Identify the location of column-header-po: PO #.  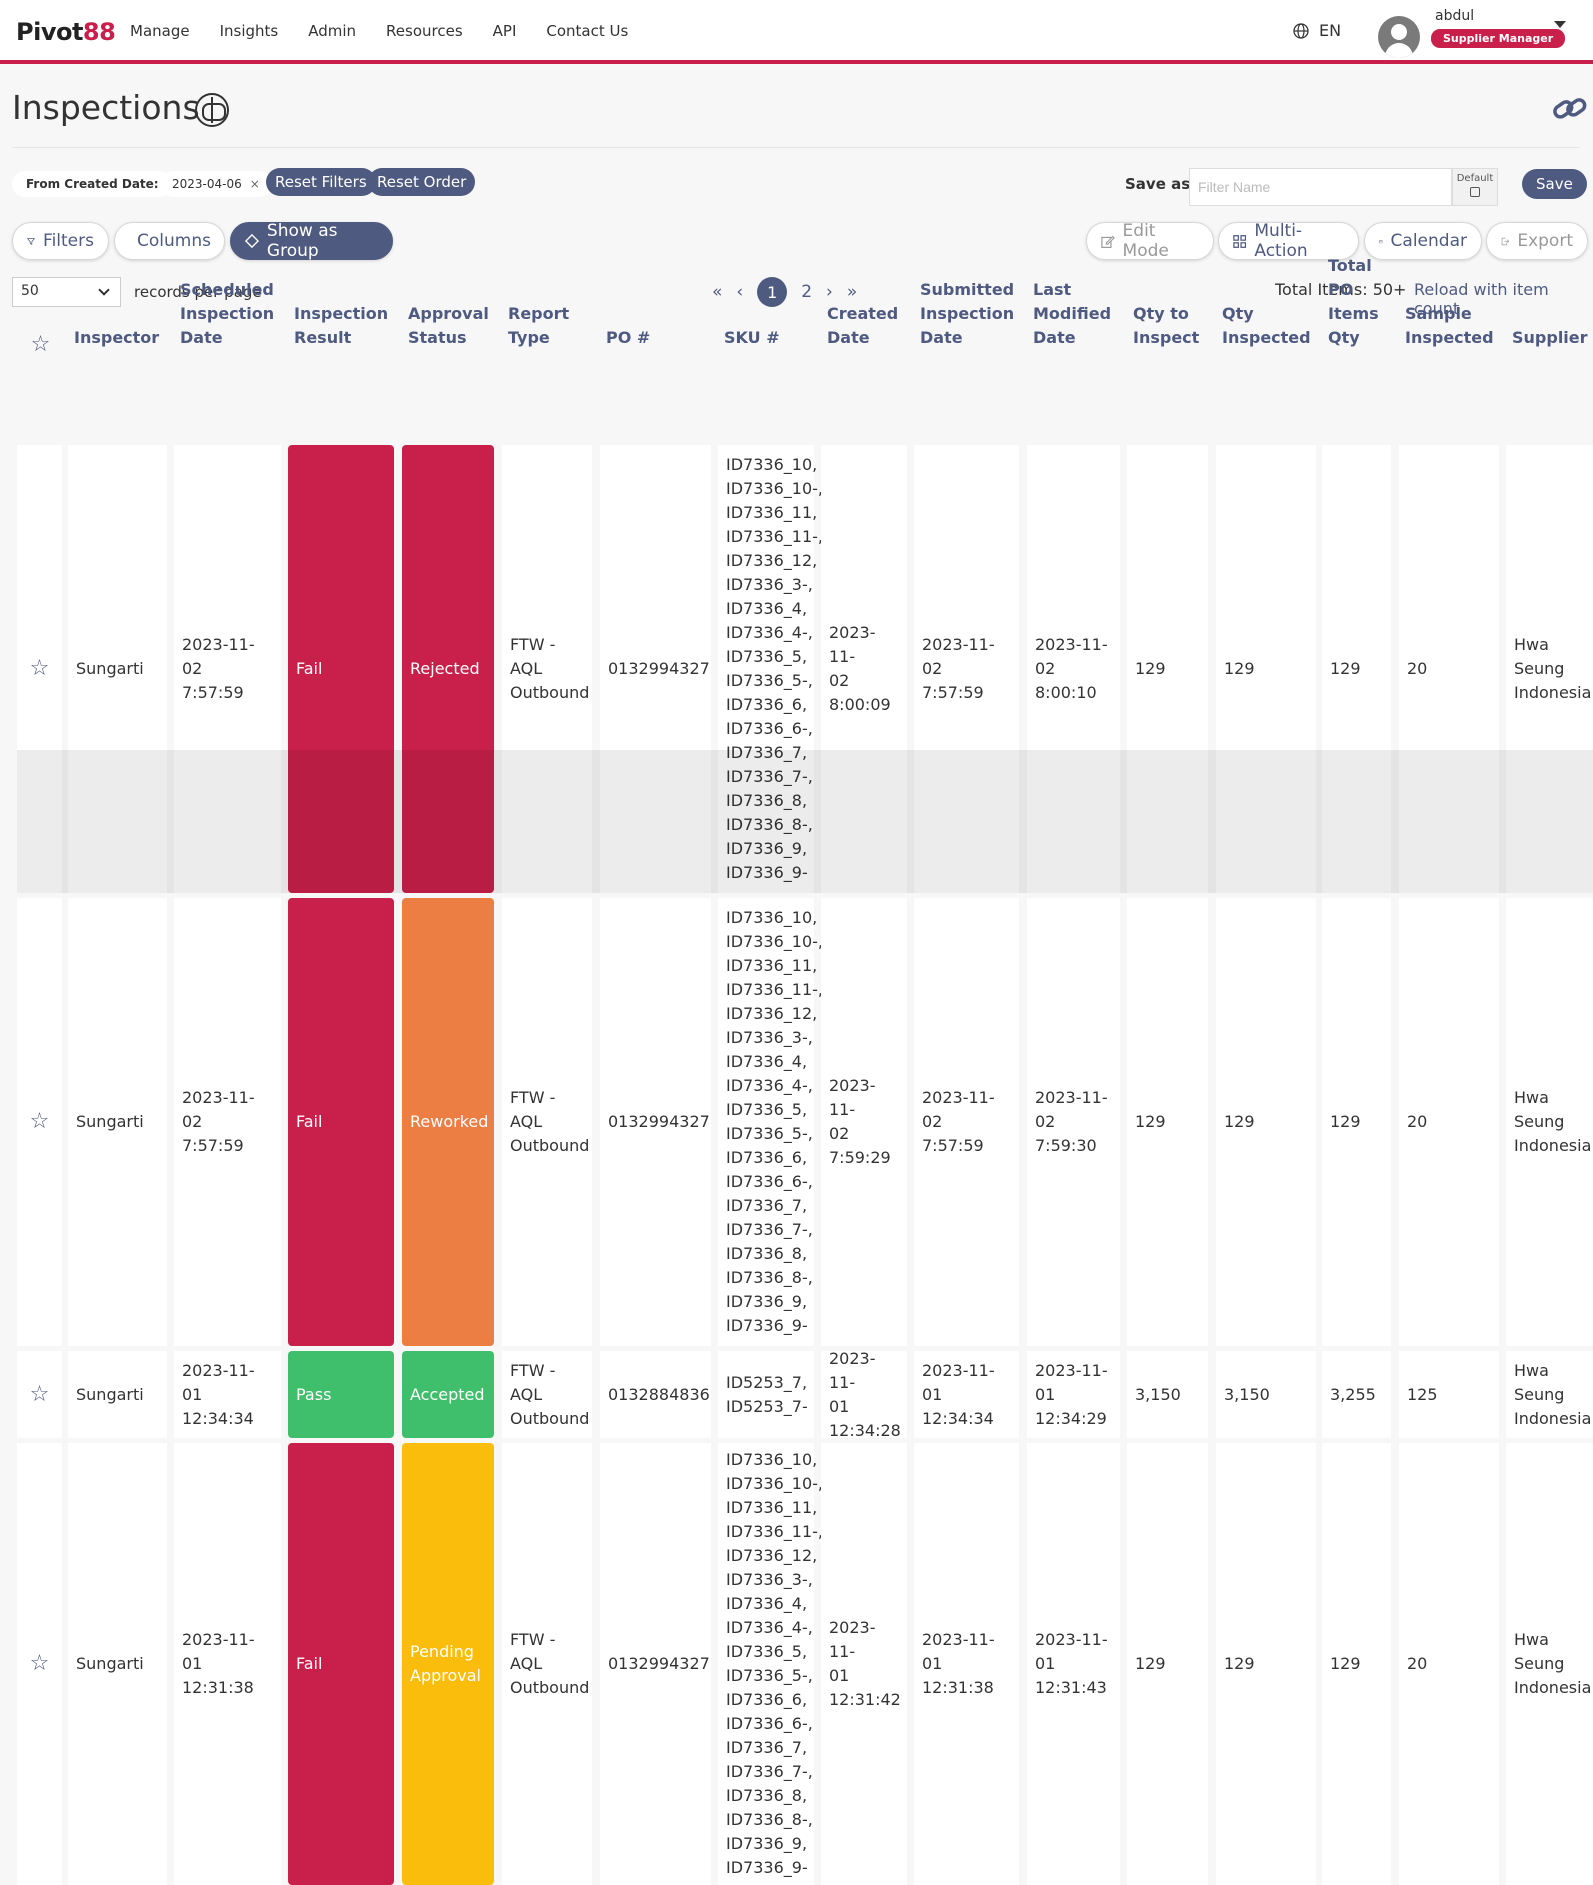
(660, 338).